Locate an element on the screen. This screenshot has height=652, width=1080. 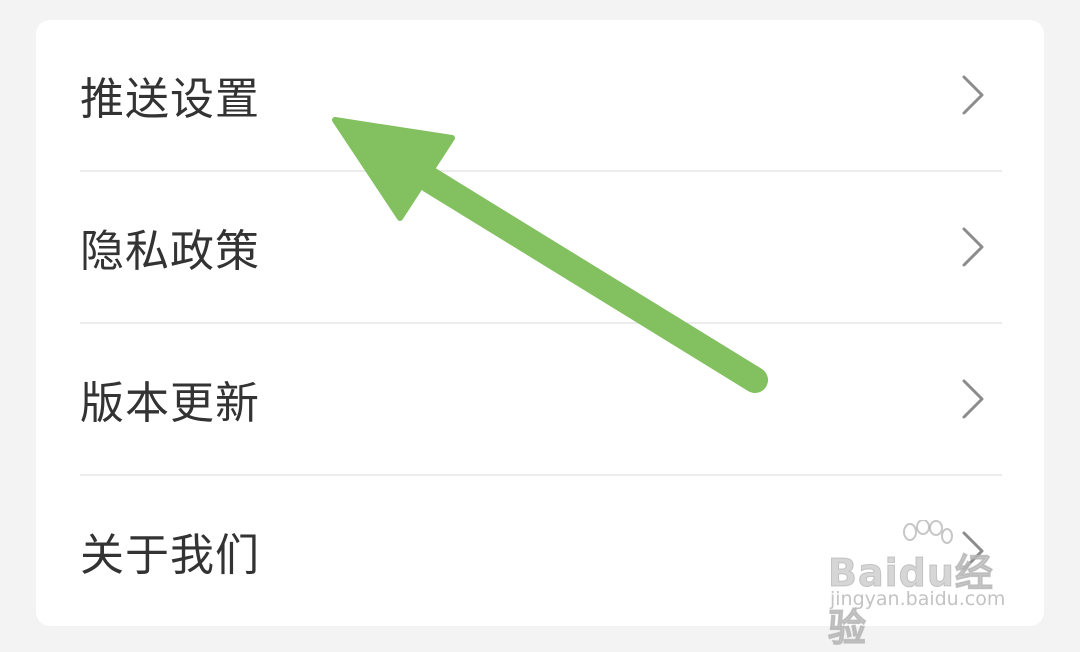
menu-item-label: 推送设置 is located at coordinates (170, 99).